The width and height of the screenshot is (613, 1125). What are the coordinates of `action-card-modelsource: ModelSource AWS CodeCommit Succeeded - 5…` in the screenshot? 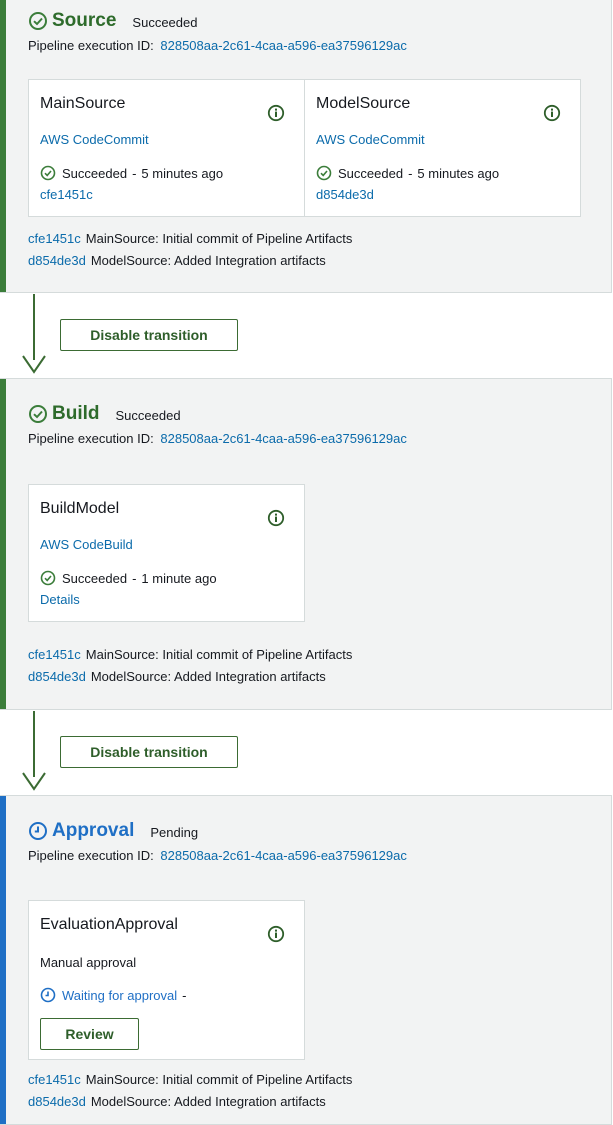 It's located at (442, 148).